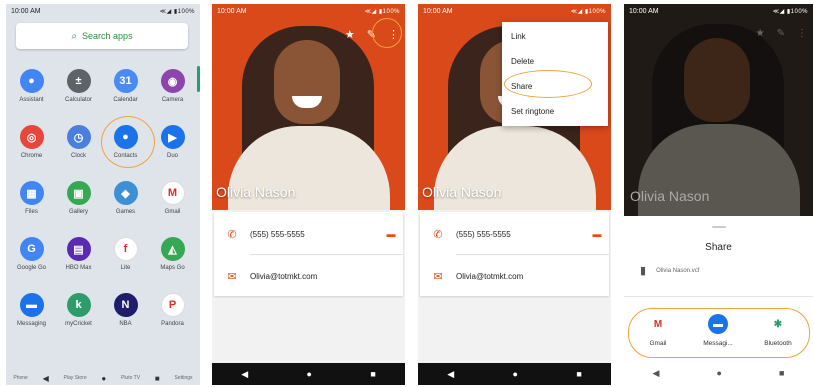  I want to click on nba-icon: N, so click(125, 305).